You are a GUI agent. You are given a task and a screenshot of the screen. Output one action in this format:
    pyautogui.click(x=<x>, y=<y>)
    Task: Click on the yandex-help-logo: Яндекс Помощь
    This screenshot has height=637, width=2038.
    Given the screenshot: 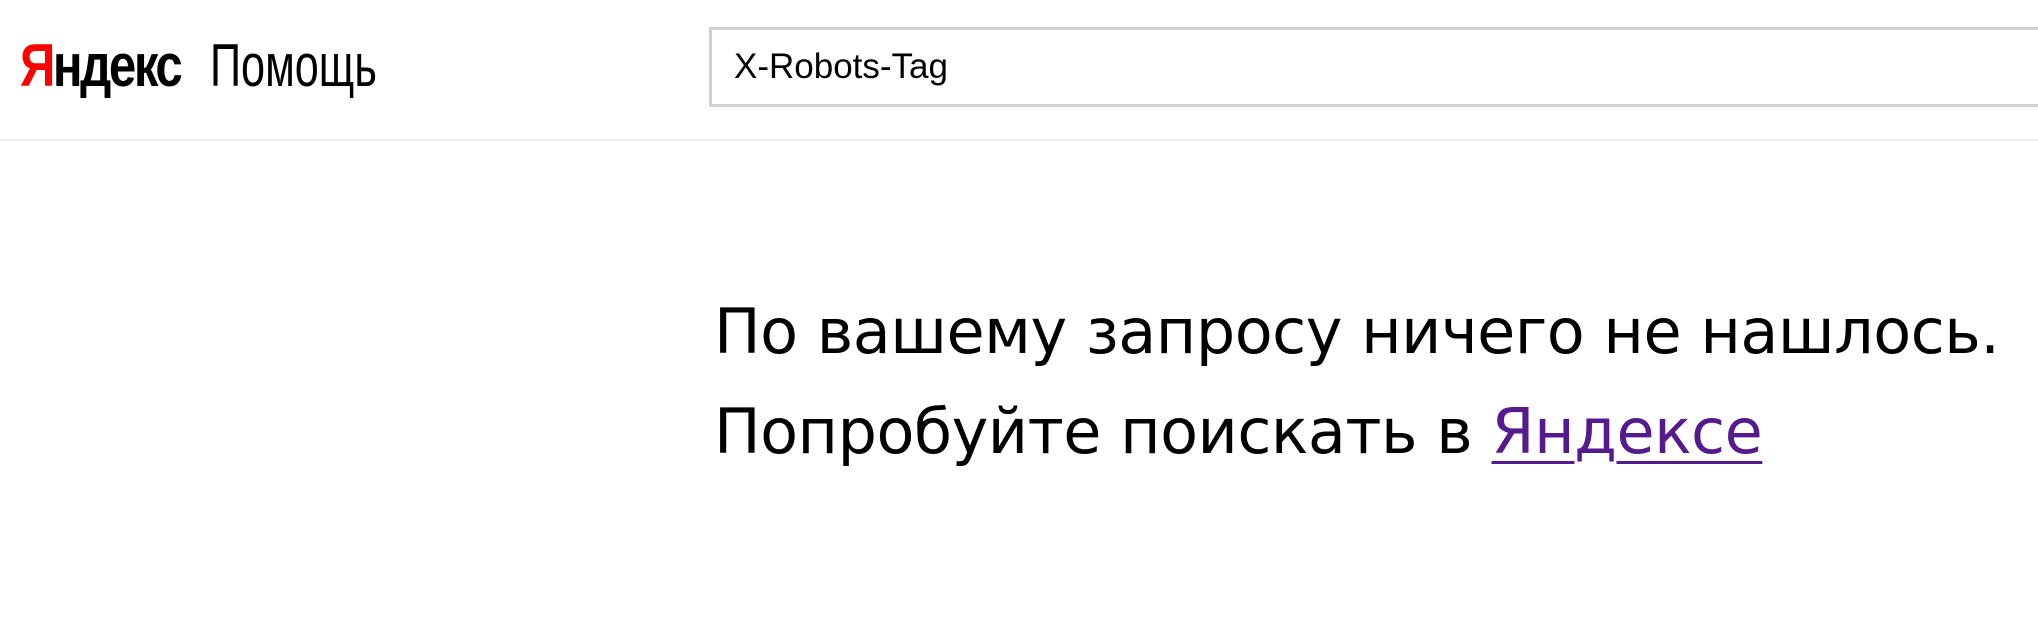 What is the action you would take?
    pyautogui.click(x=231, y=66)
    